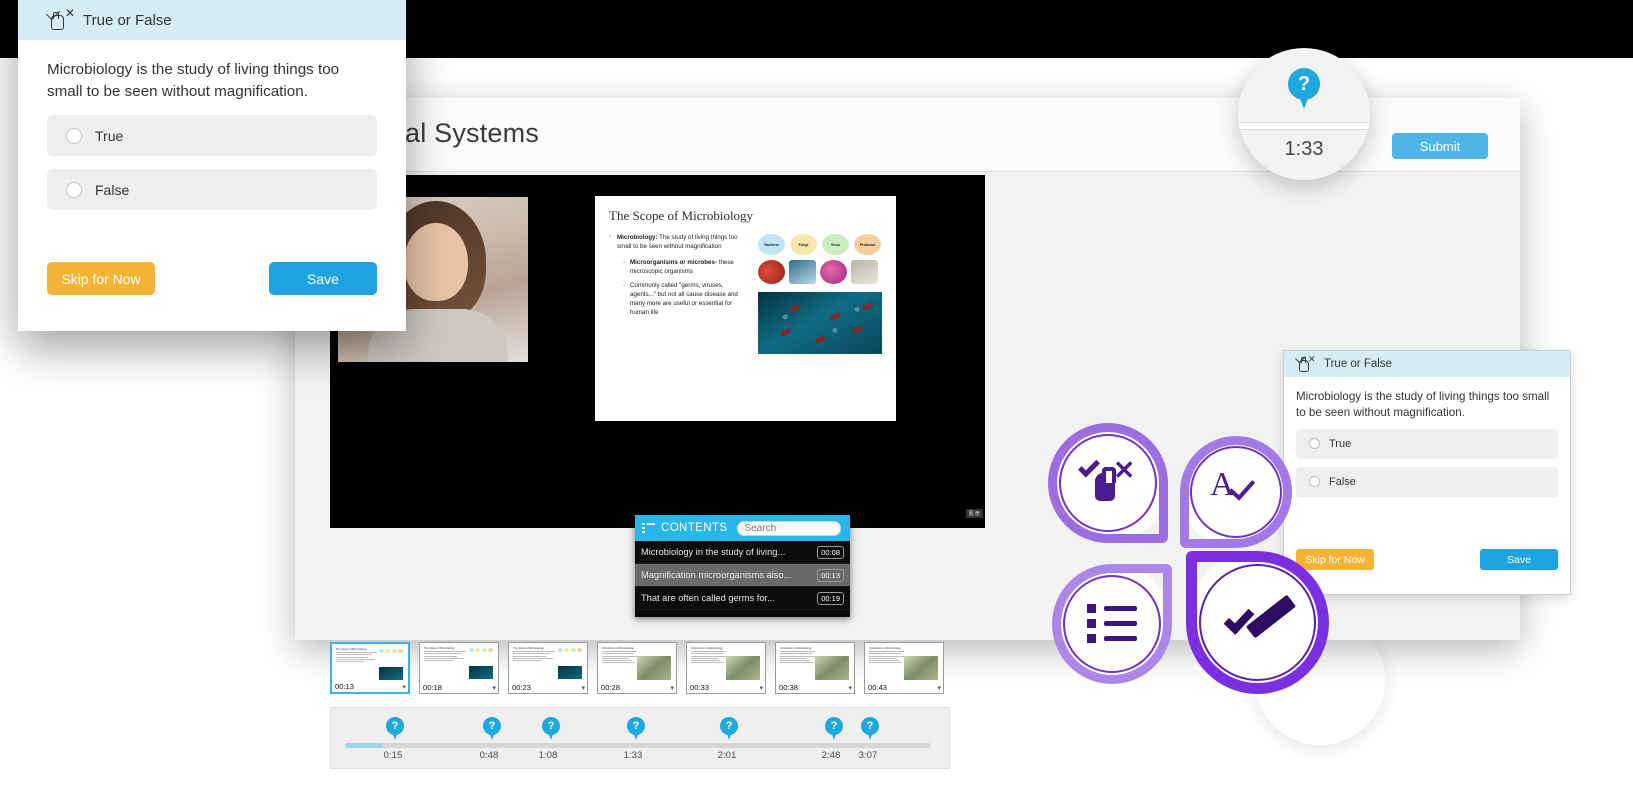 This screenshot has width=1633, height=787. What do you see at coordinates (472, 133) in the screenshot?
I see `page-title: al Systems` at bounding box center [472, 133].